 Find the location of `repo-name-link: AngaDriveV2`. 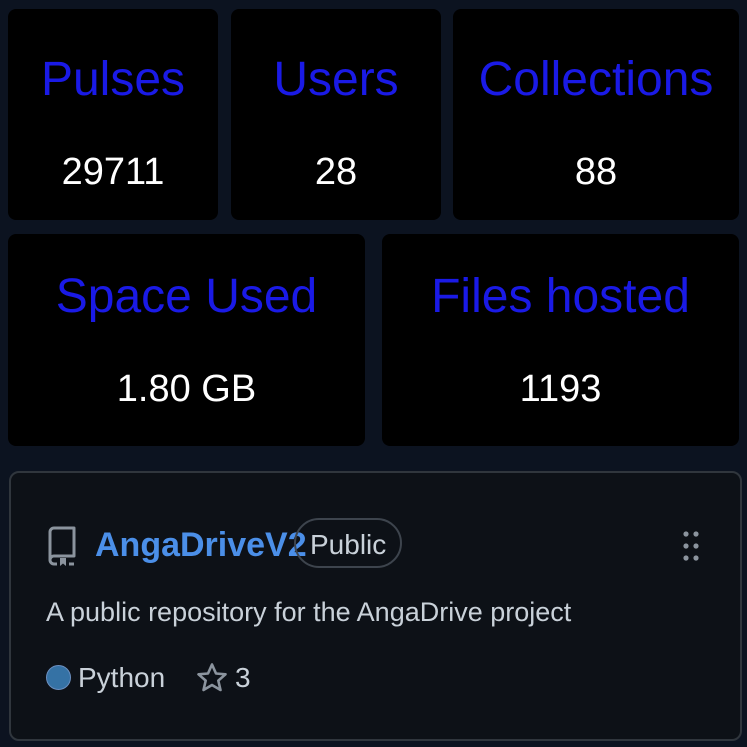

repo-name-link: AngaDriveV2 is located at coordinates (201, 545).